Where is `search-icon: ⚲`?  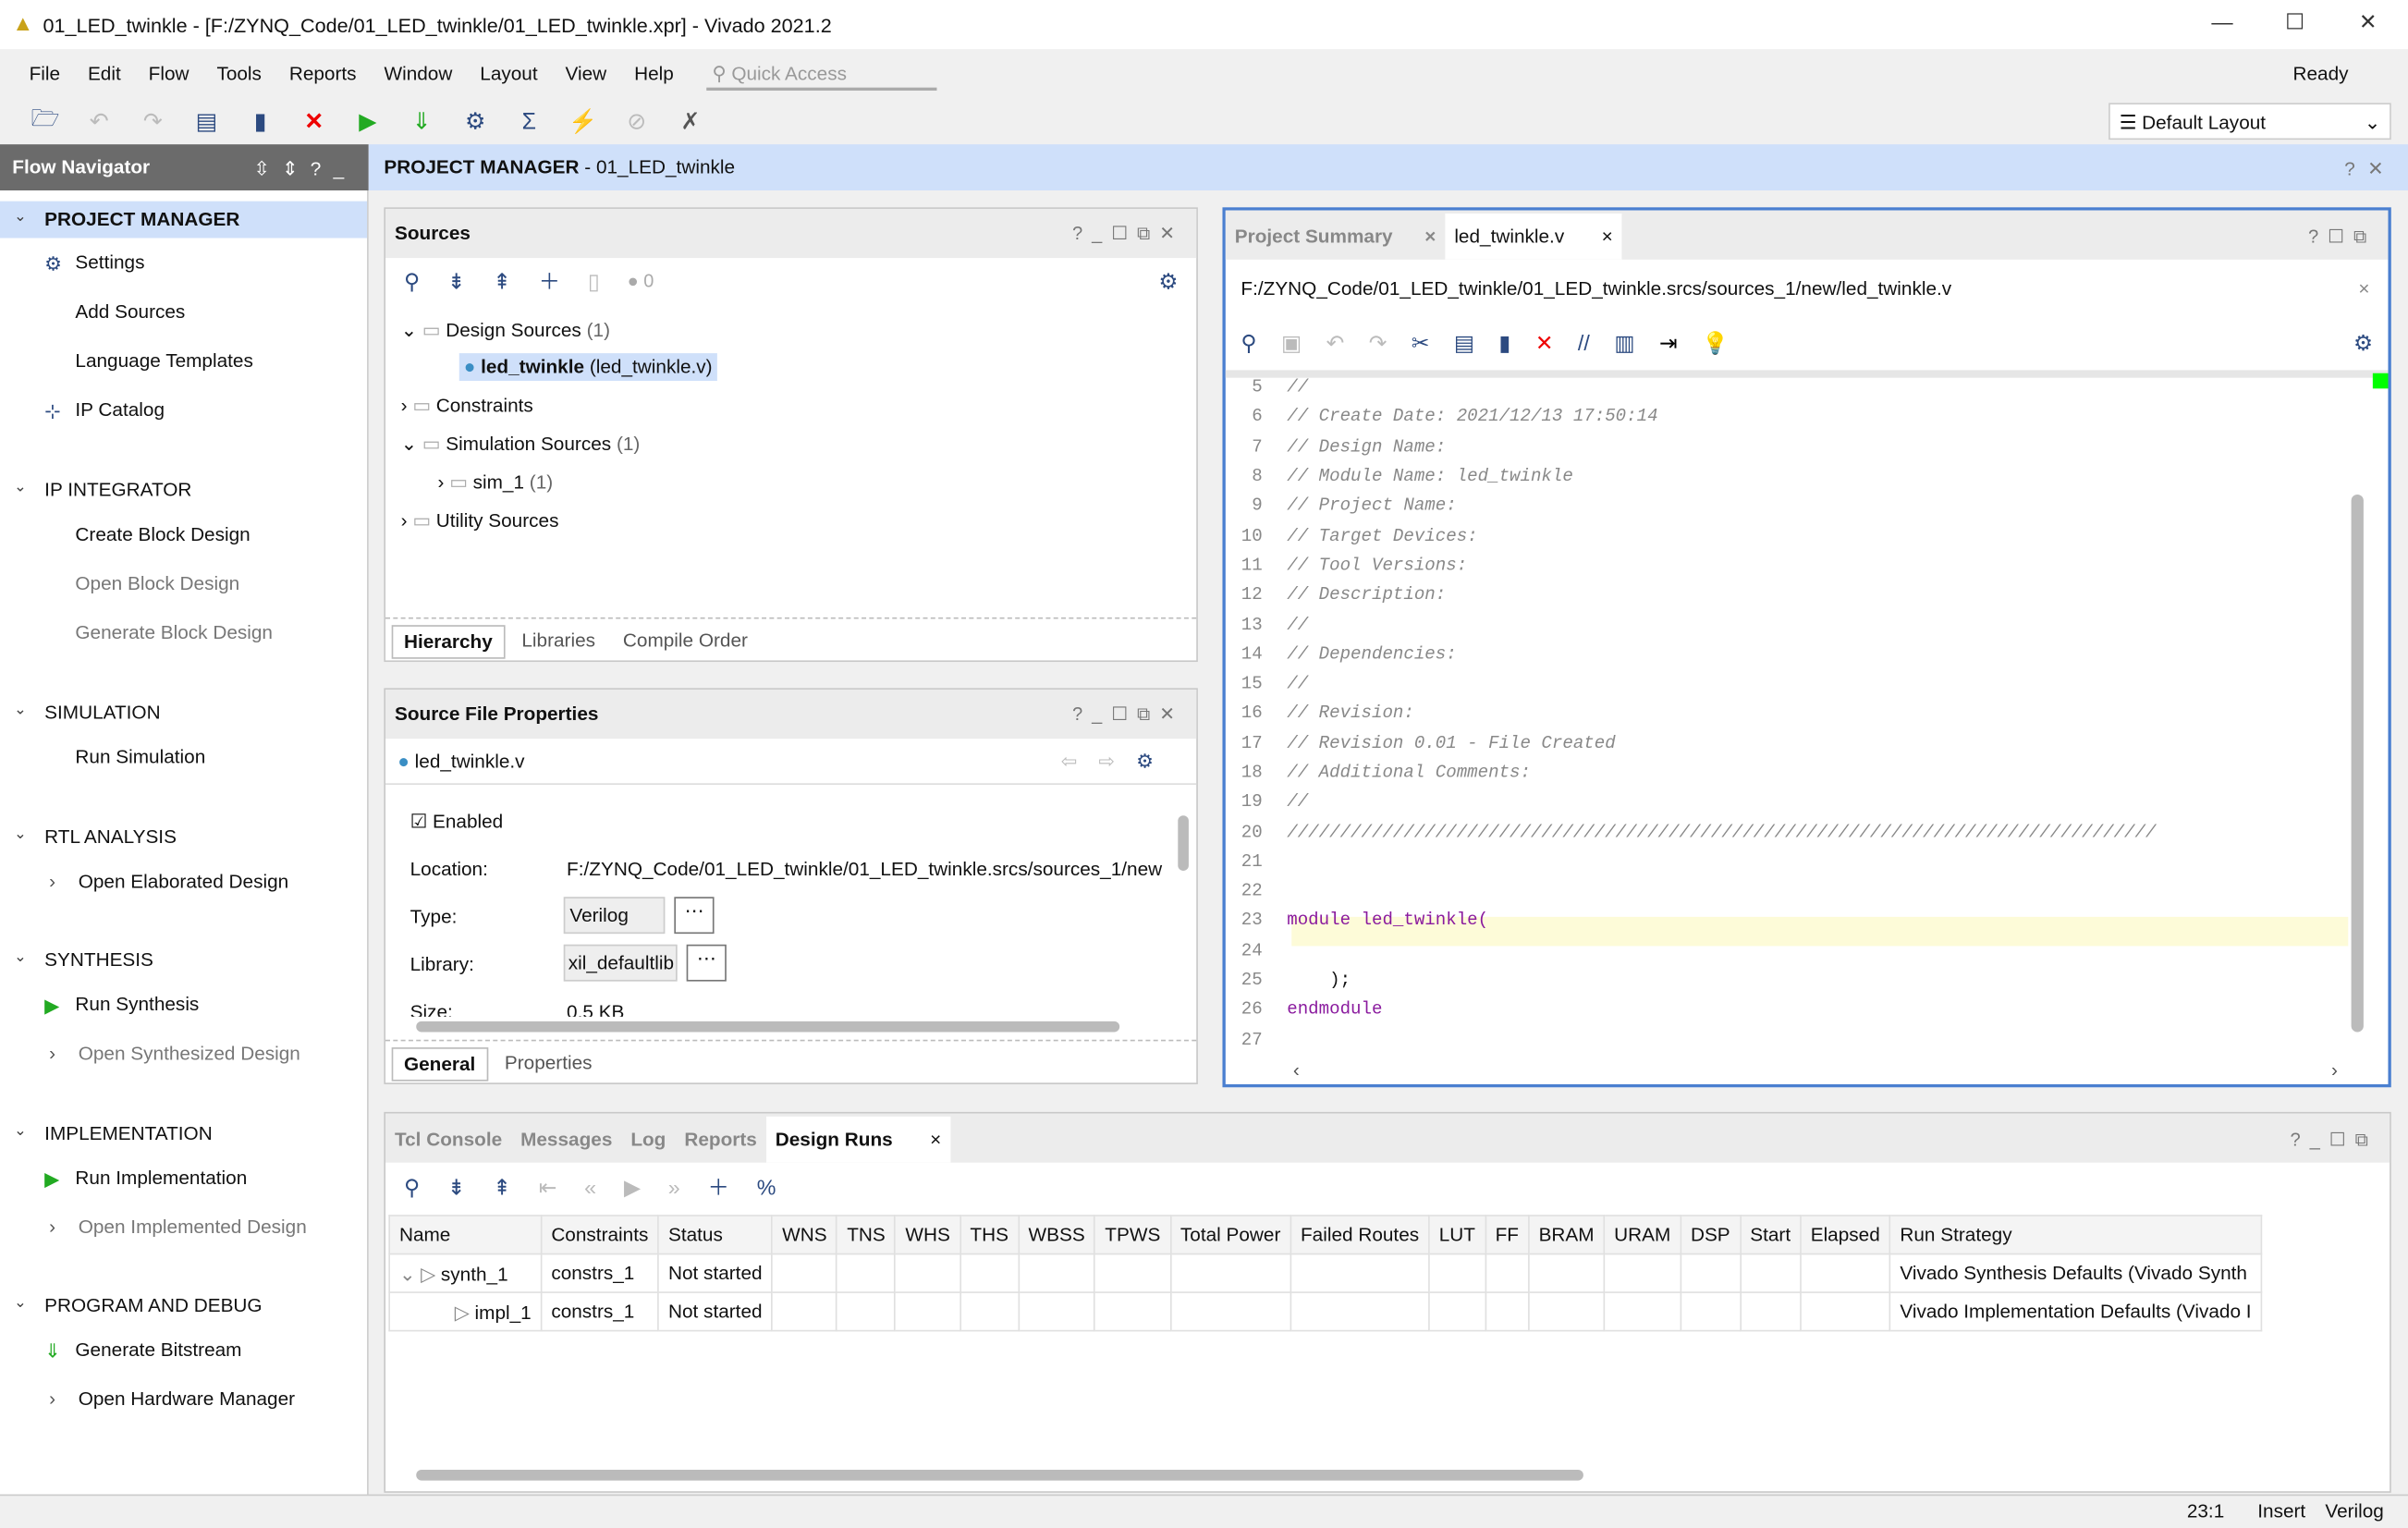
search-icon: ⚲ is located at coordinates (1248, 343).